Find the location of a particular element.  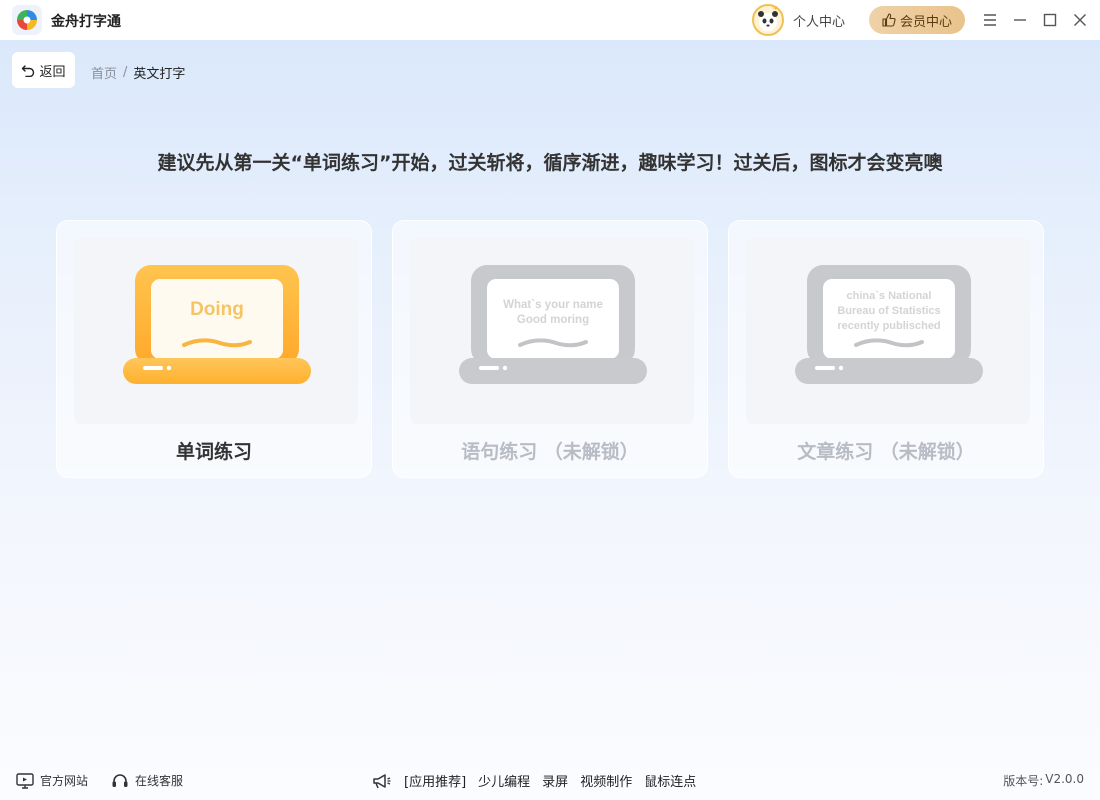

personal-center-link: 个人中心 is located at coordinates (819, 20).